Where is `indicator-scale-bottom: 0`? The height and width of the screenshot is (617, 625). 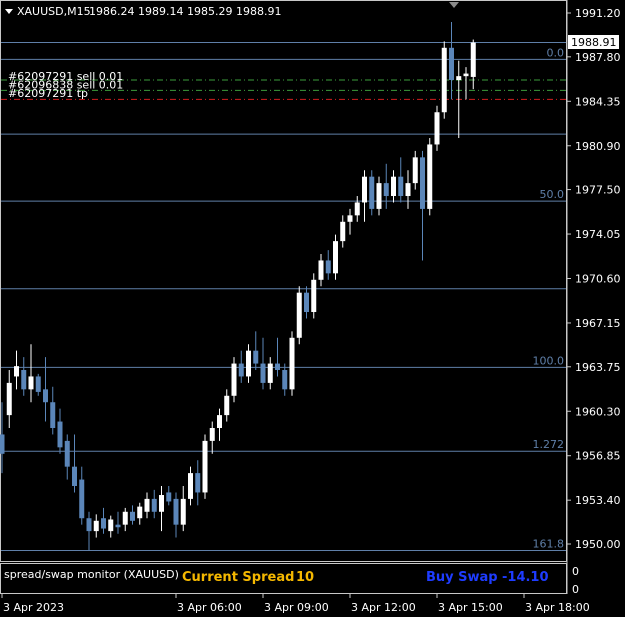 indicator-scale-bottom: 0 is located at coordinates (575, 589).